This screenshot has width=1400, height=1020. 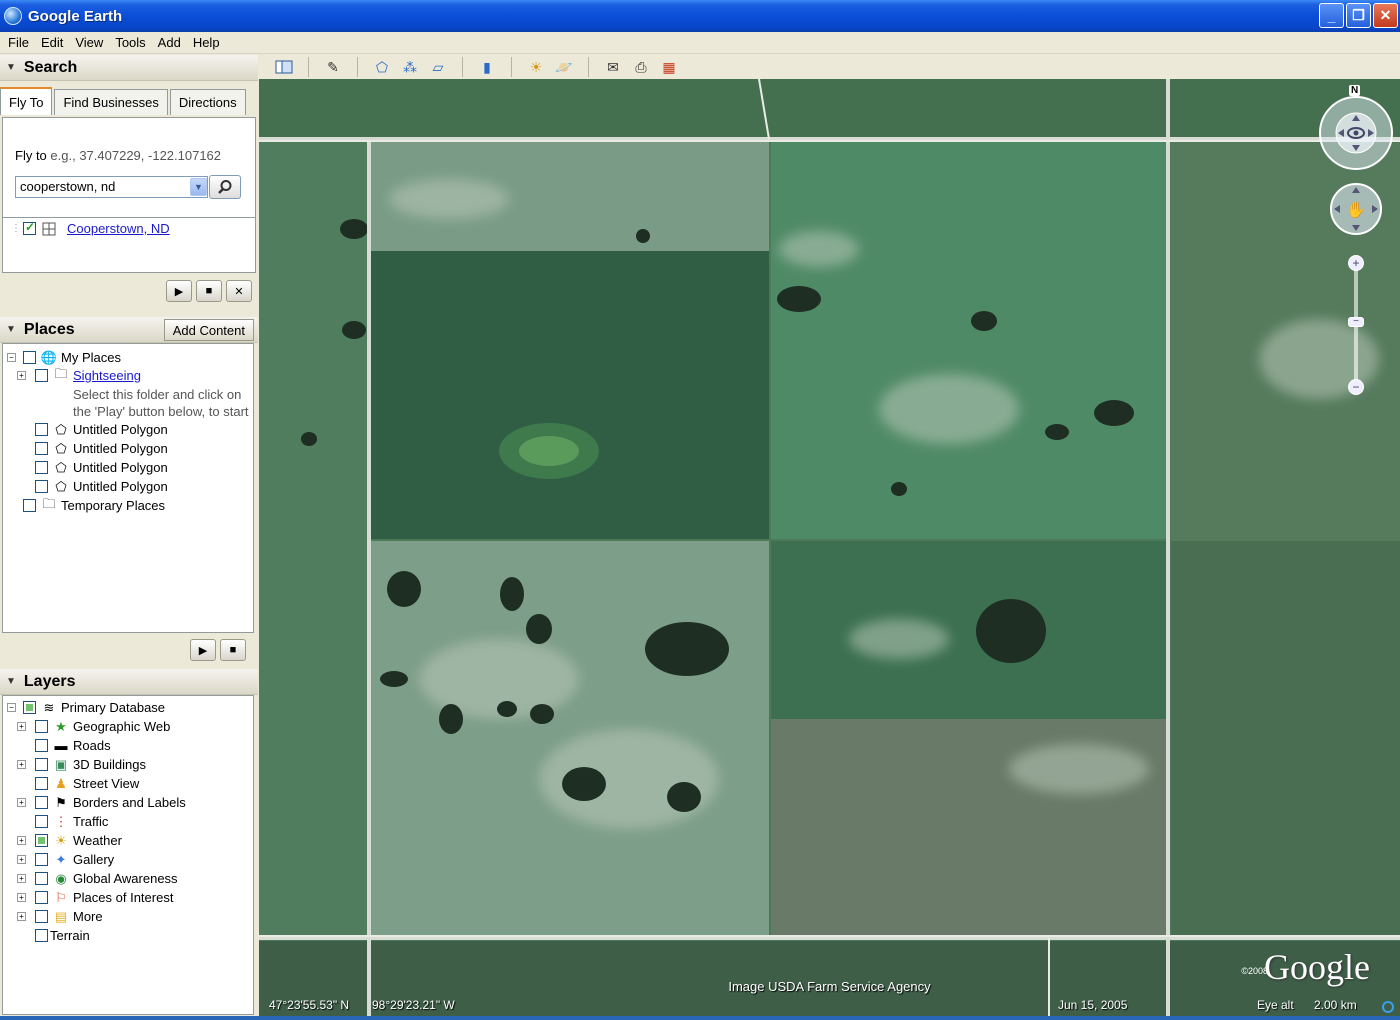 I want to click on menu-view: View, so click(x=89, y=42).